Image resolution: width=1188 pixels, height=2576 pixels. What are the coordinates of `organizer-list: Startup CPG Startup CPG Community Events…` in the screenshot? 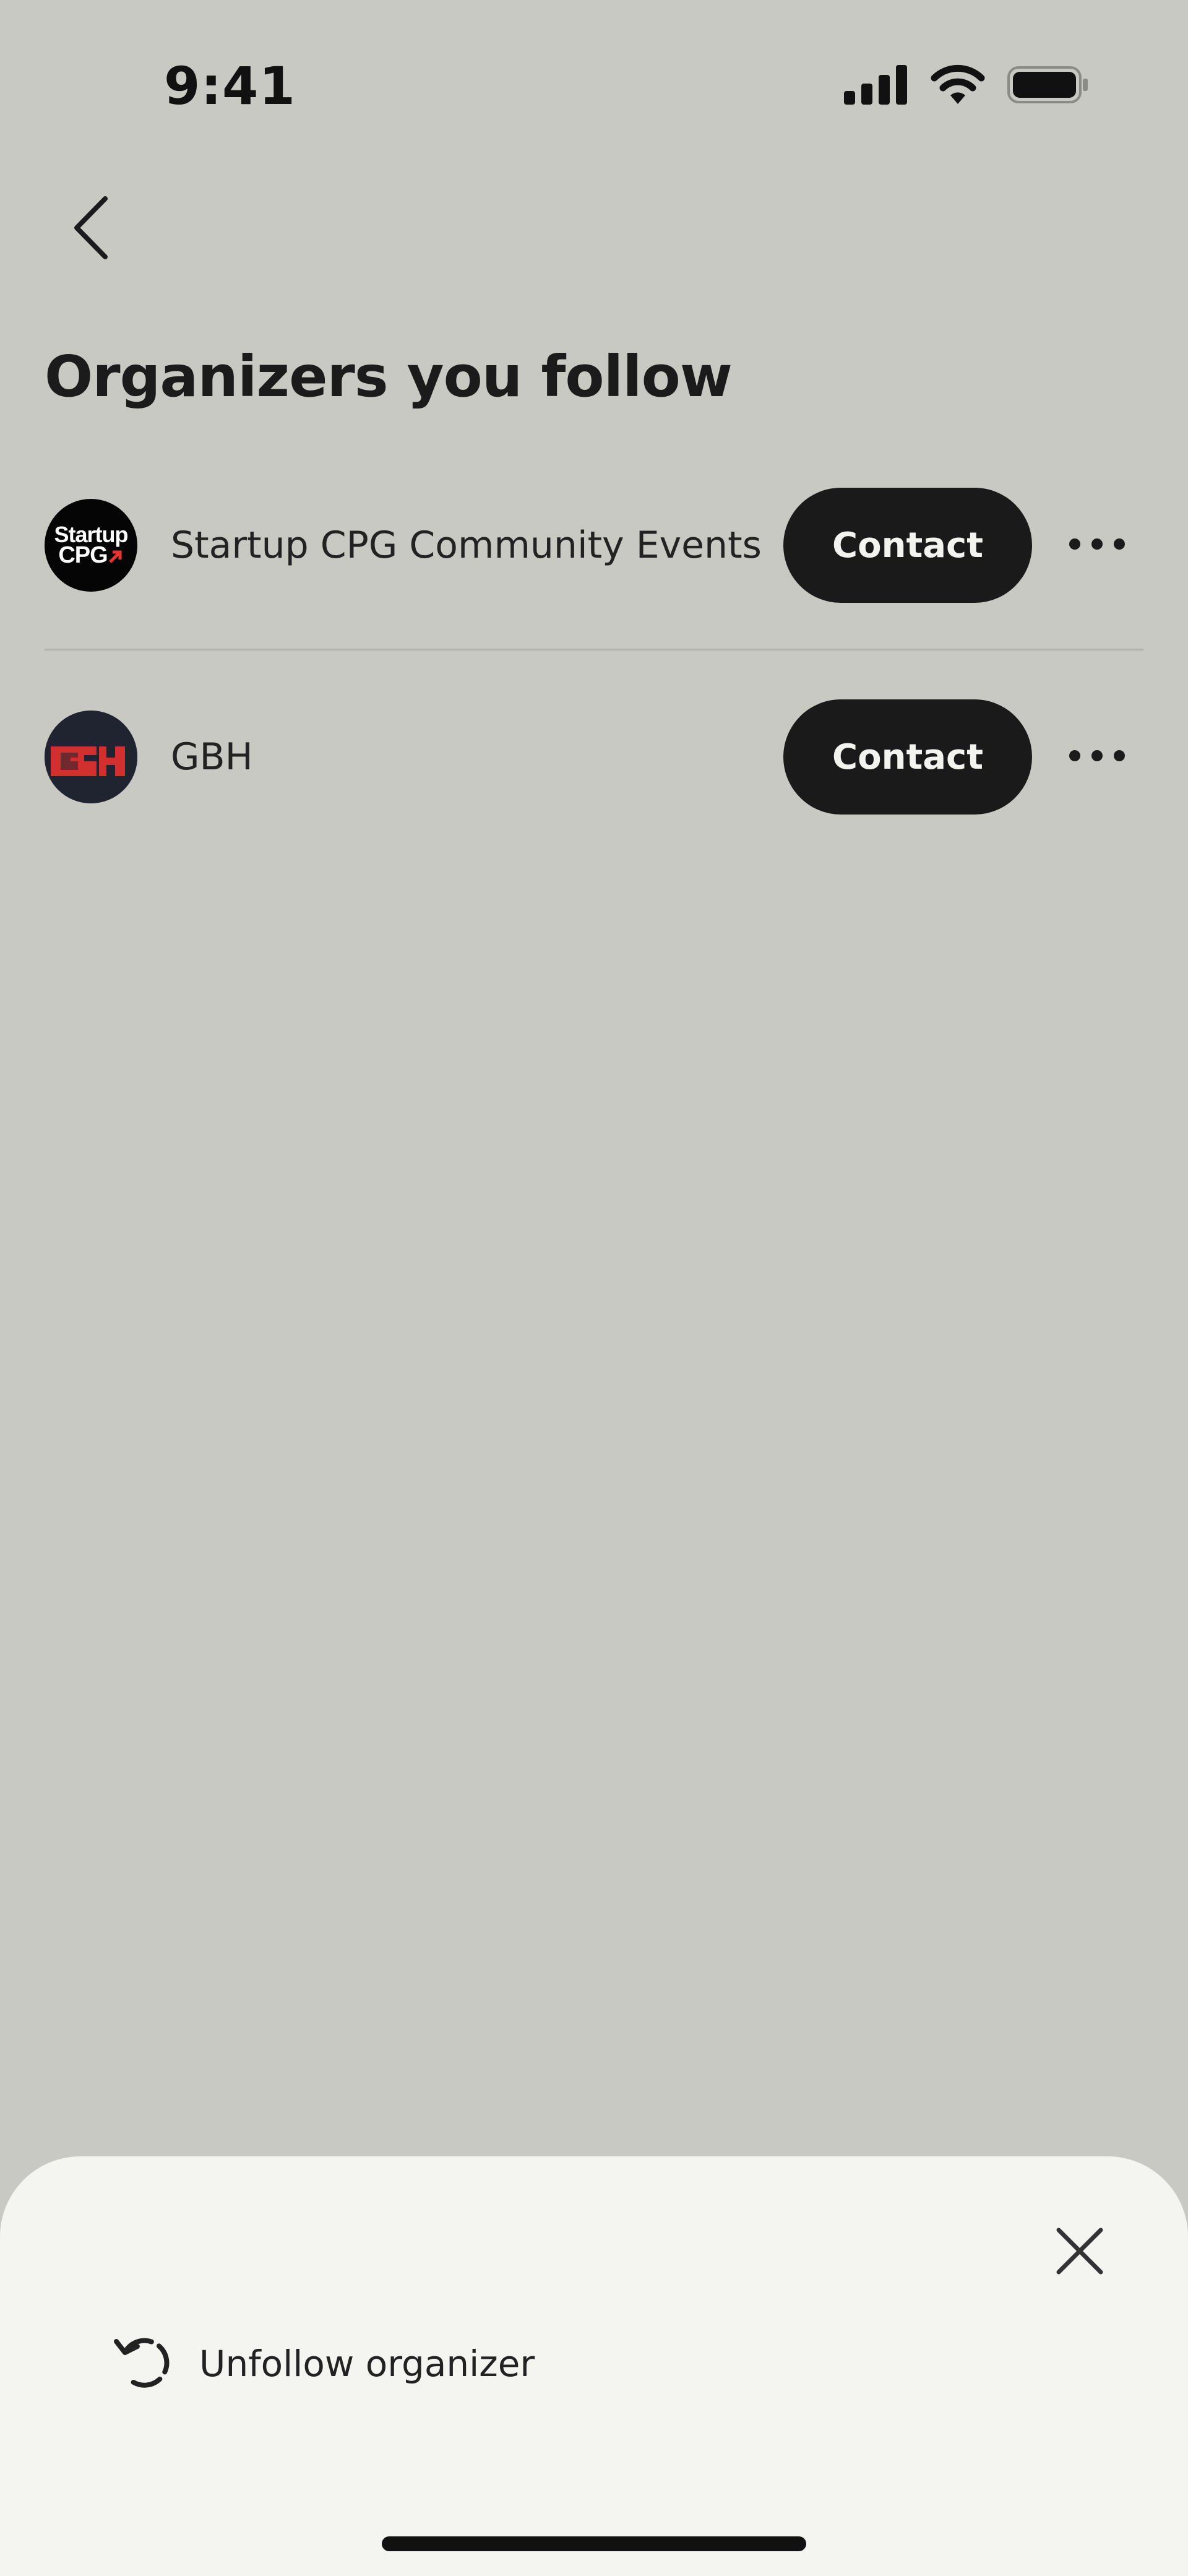 It's located at (594, 651).